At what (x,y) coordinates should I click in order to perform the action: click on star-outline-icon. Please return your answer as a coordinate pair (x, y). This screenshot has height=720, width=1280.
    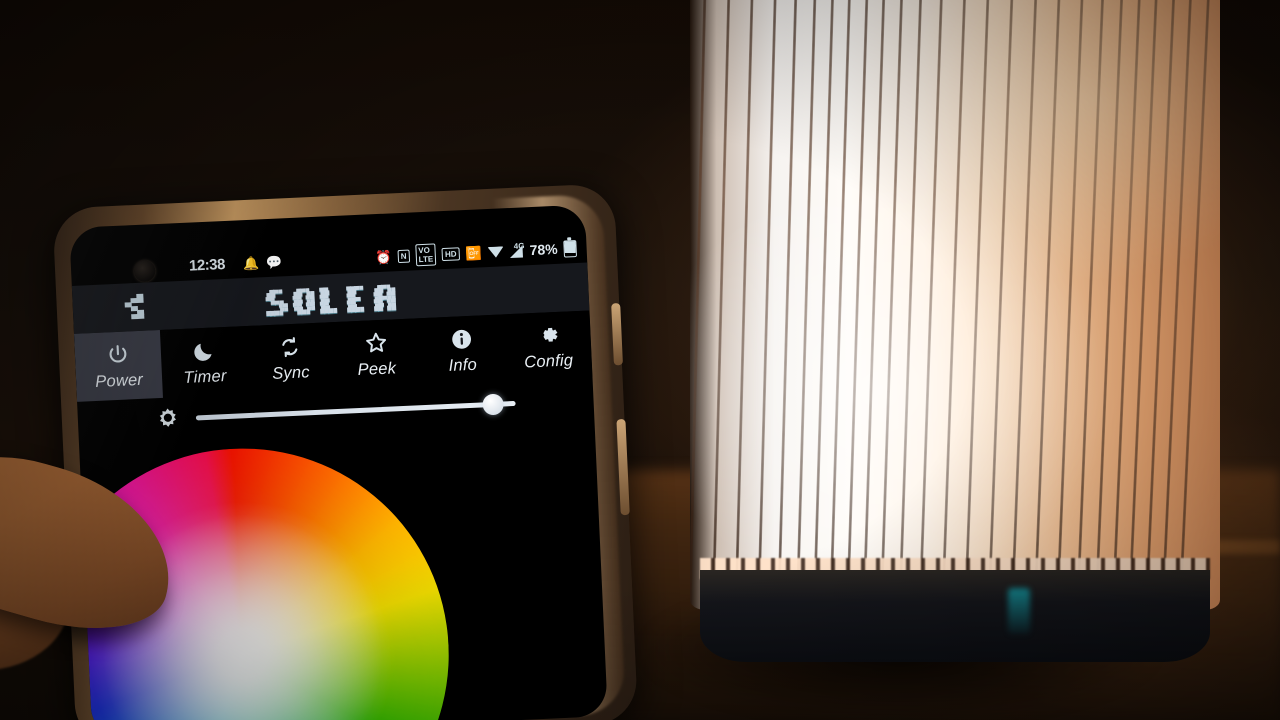
    Looking at the image, I should click on (376, 342).